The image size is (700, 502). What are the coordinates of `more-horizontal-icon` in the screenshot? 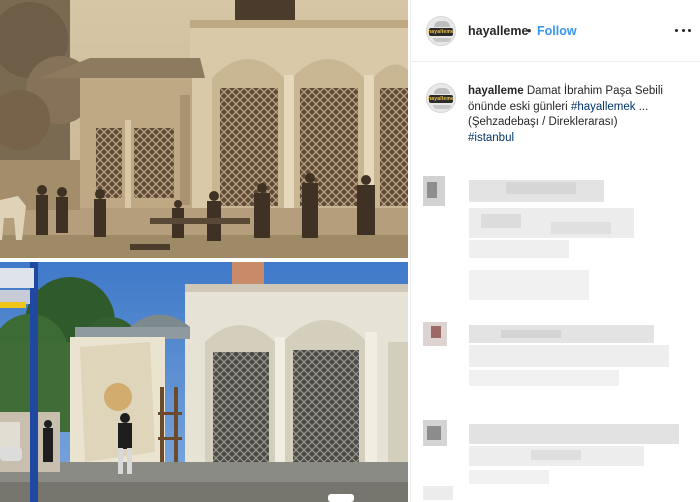 It's located at (683, 30).